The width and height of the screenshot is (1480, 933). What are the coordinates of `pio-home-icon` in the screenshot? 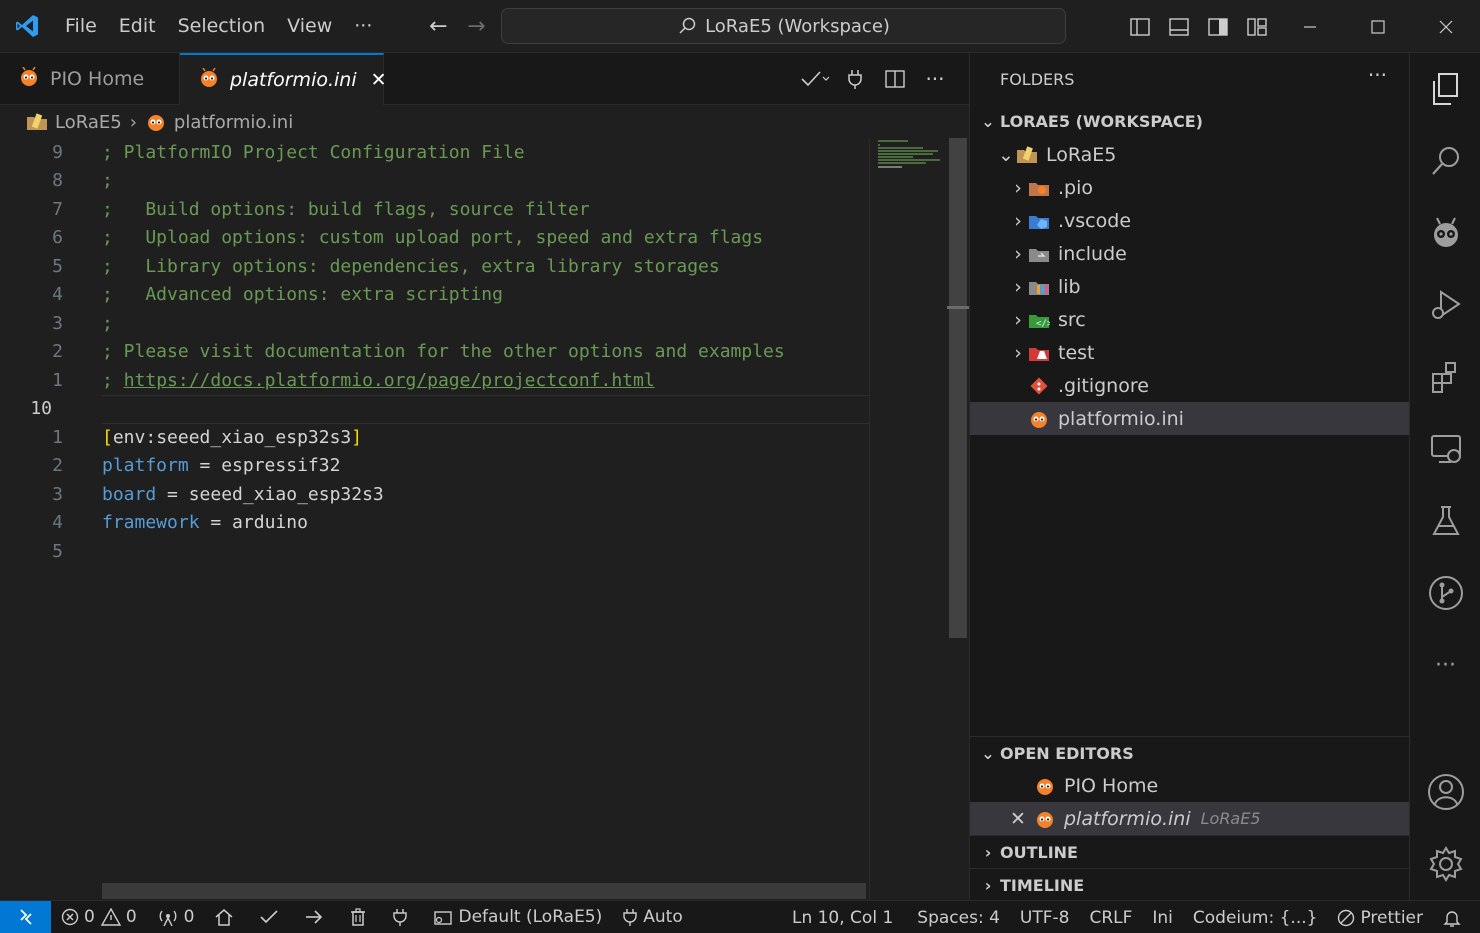 It's located at (226, 917).